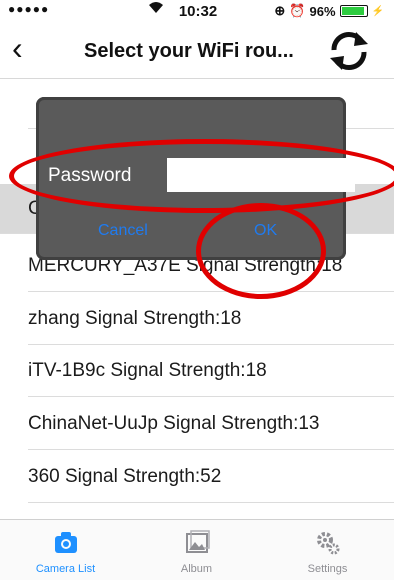 Image resolution: width=394 pixels, height=580 pixels. I want to click on tab-album: Album, so click(196, 550).